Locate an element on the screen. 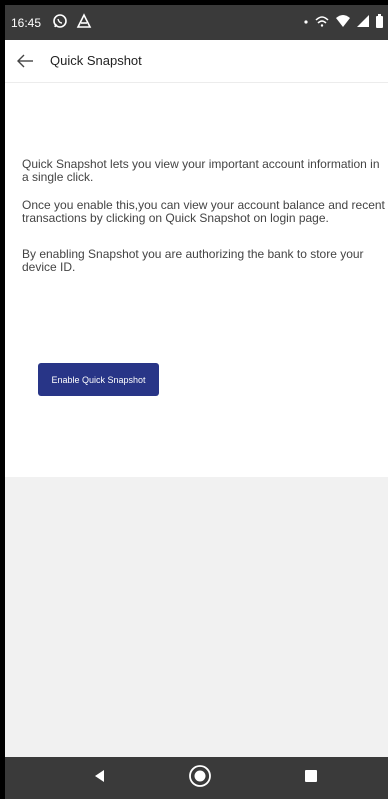 The width and height of the screenshot is (388, 799). status-right-icons is located at coordinates (343, 22).